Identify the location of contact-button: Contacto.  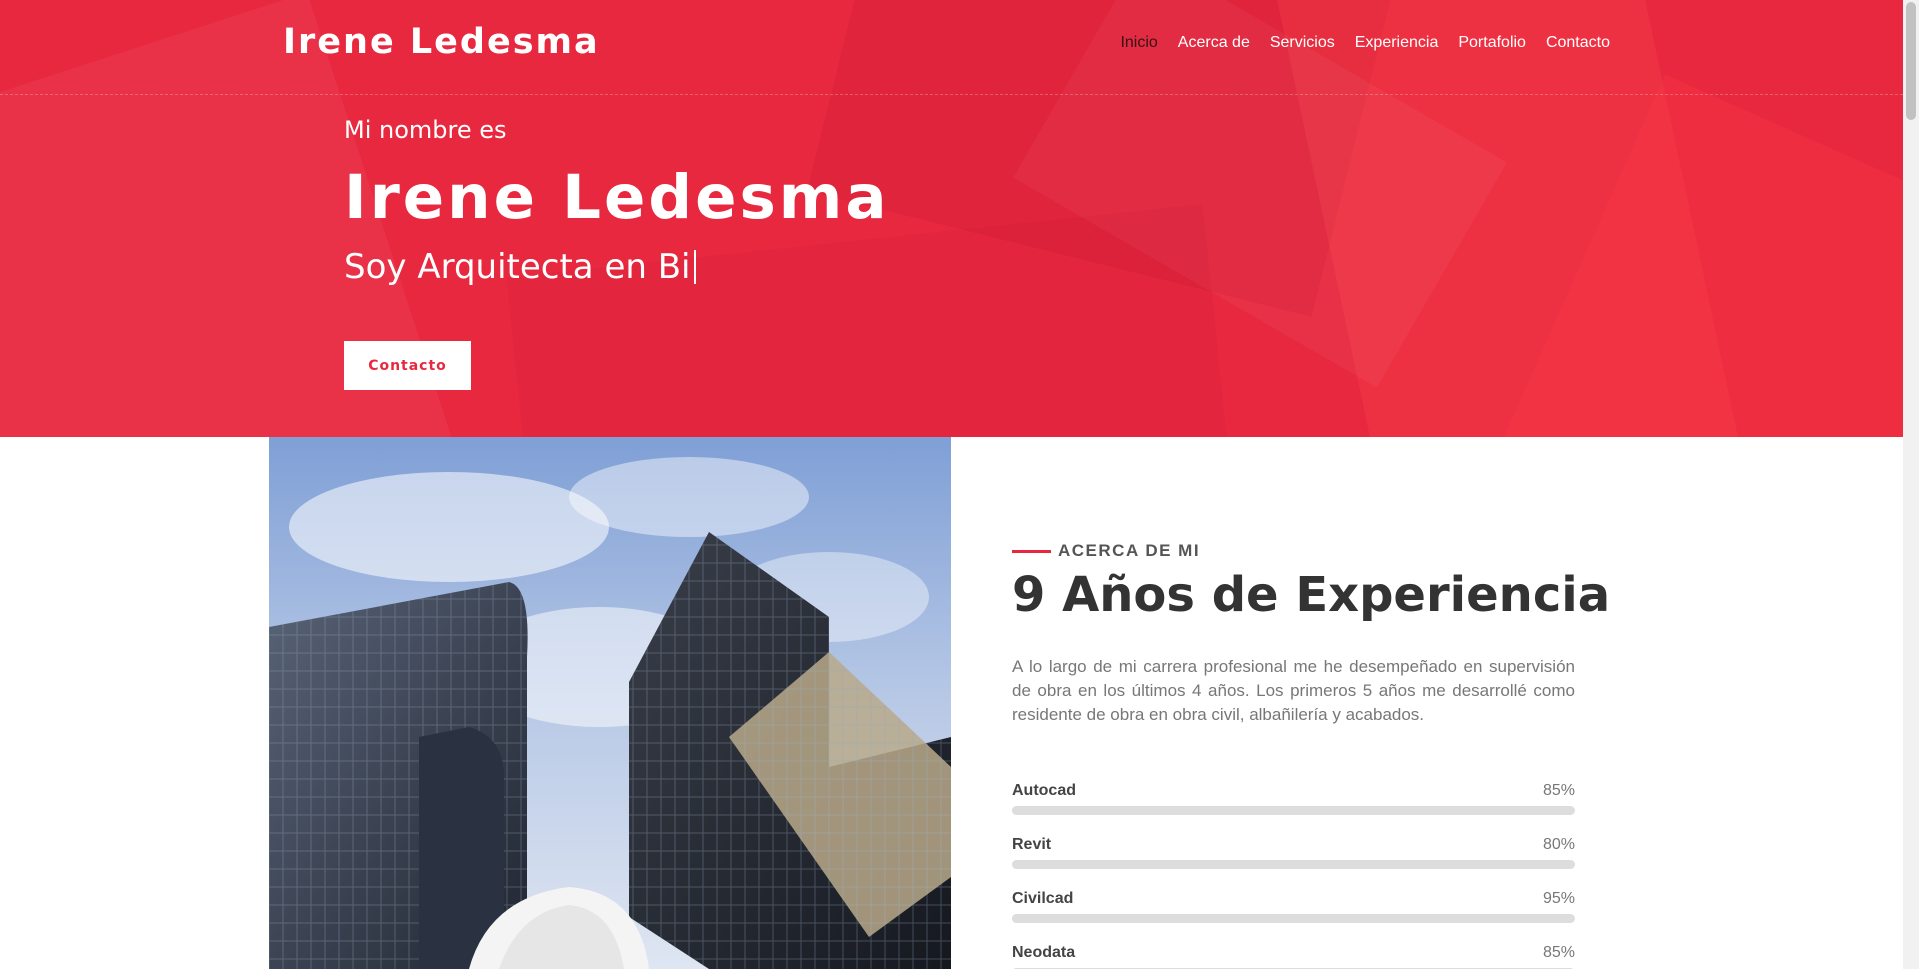
(407, 365).